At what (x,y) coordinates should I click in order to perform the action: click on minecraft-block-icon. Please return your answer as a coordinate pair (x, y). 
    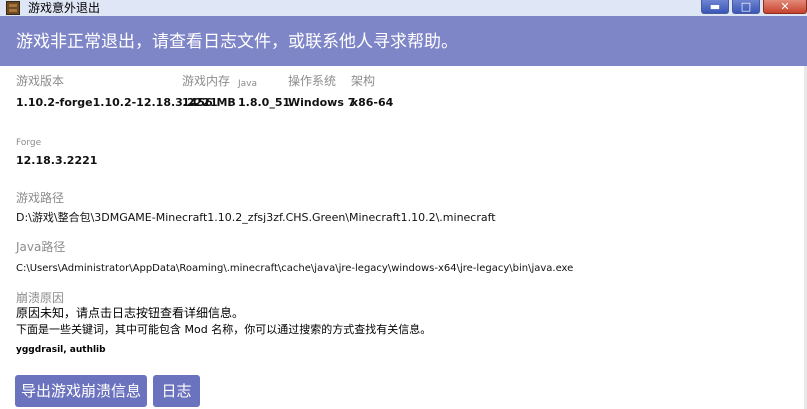
    Looking at the image, I should click on (13, 8).